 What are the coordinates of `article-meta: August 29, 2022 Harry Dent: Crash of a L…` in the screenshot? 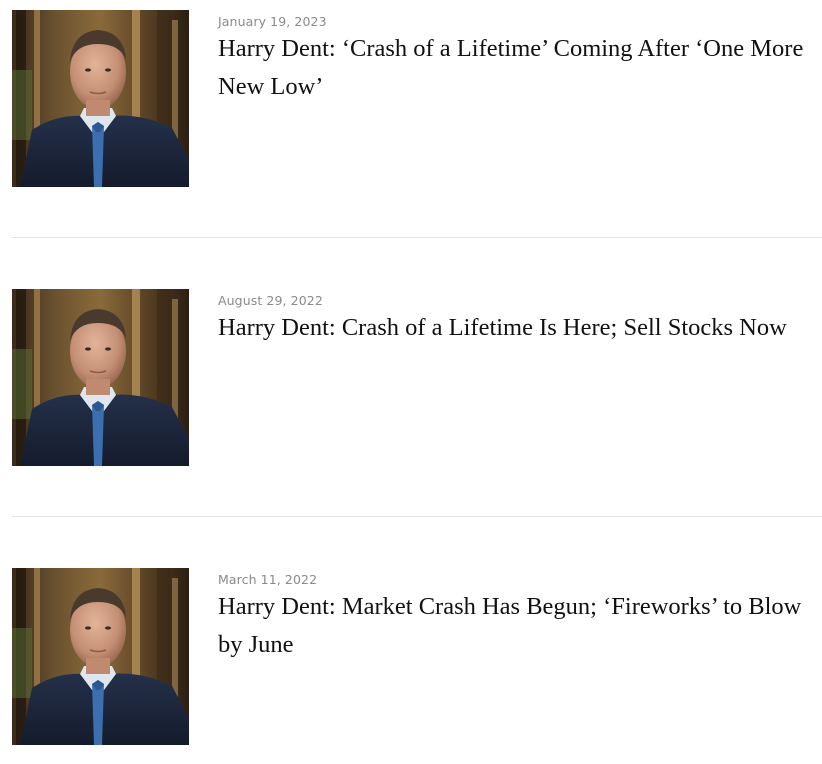 It's located at (520, 318).